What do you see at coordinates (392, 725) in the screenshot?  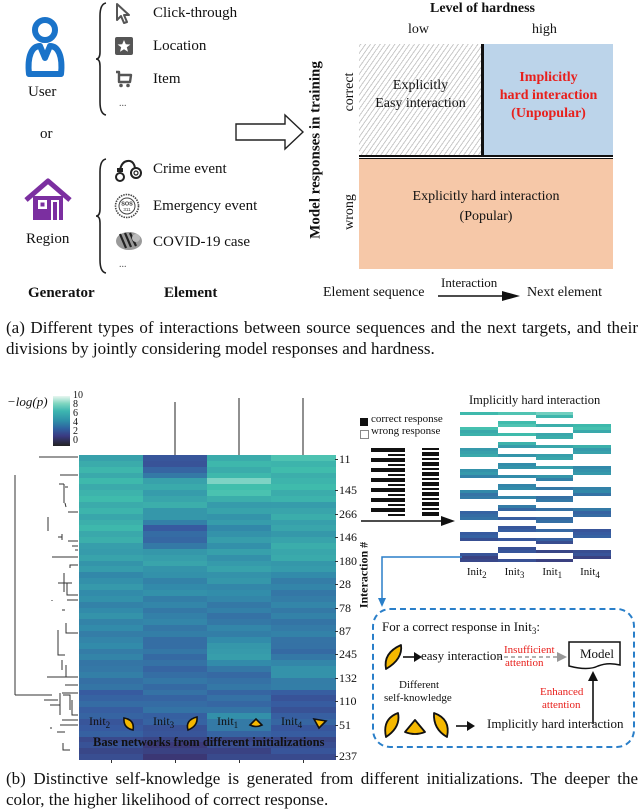 I see `leaf-init2-icon` at bounding box center [392, 725].